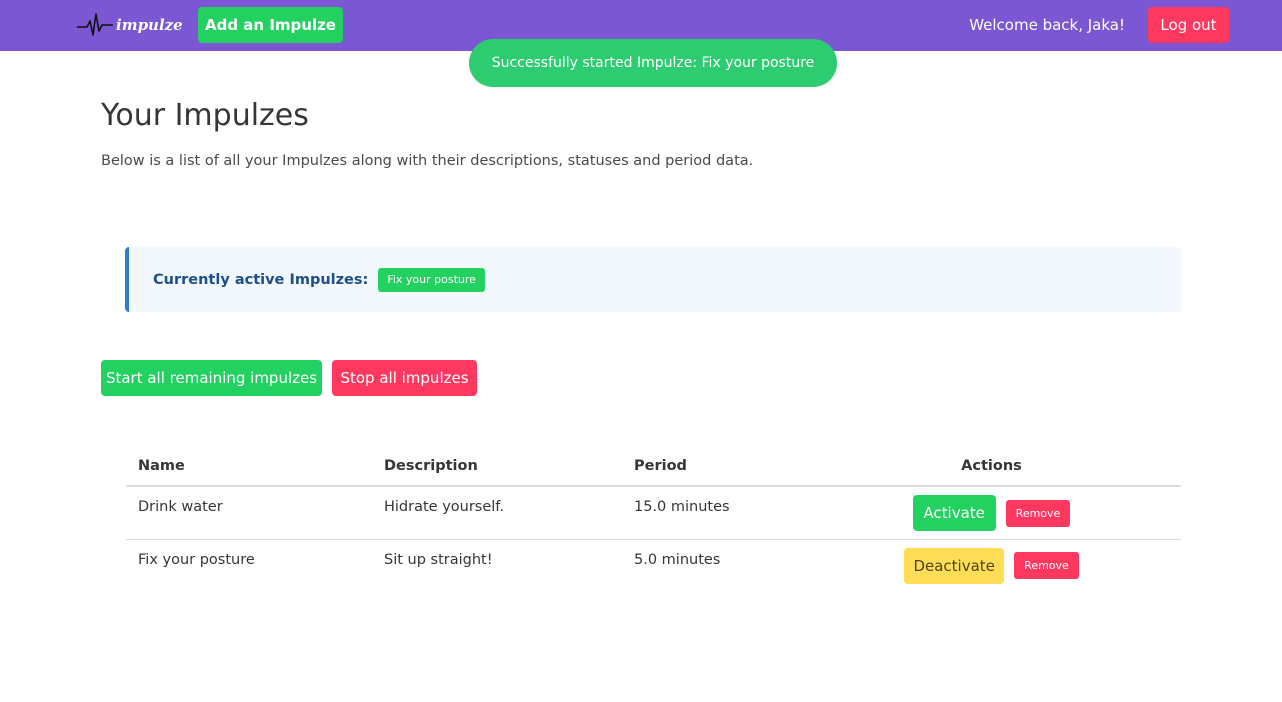 The width and height of the screenshot is (1282, 702). I want to click on impulze-description: Sit up straight!, so click(438, 559).